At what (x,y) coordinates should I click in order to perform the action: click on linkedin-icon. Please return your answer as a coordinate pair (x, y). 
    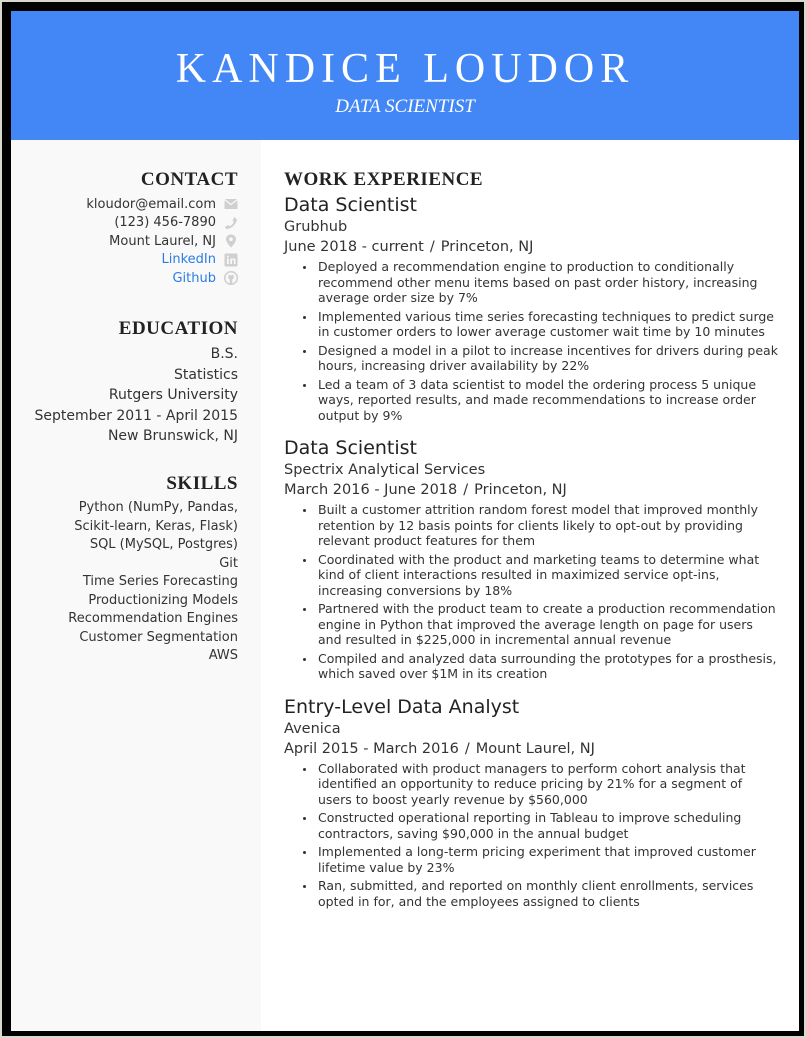
    Looking at the image, I should click on (231, 260).